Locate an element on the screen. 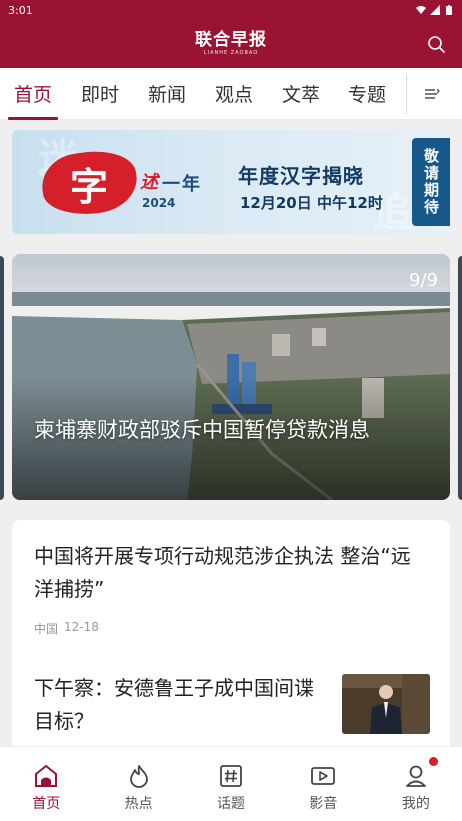 The height and width of the screenshot is (821, 462). article-title: 中国将开展专项行动规范涉企执法 整治“远洋捕捞” is located at coordinates (222, 572).